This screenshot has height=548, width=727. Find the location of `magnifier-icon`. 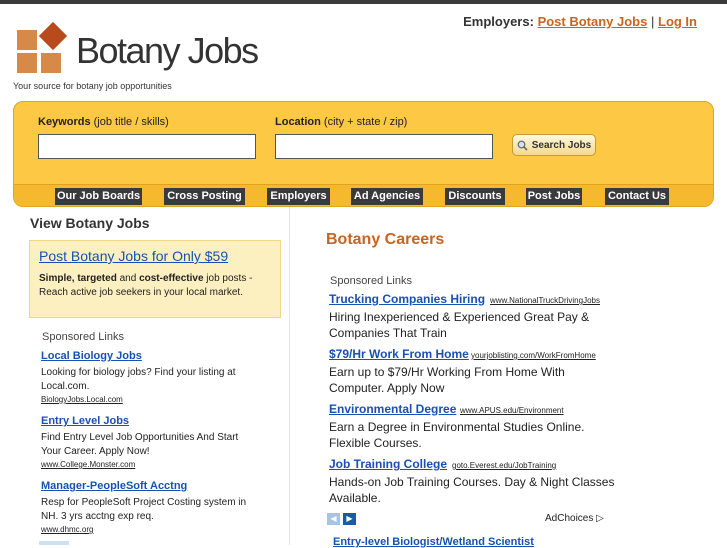

magnifier-icon is located at coordinates (522, 145).